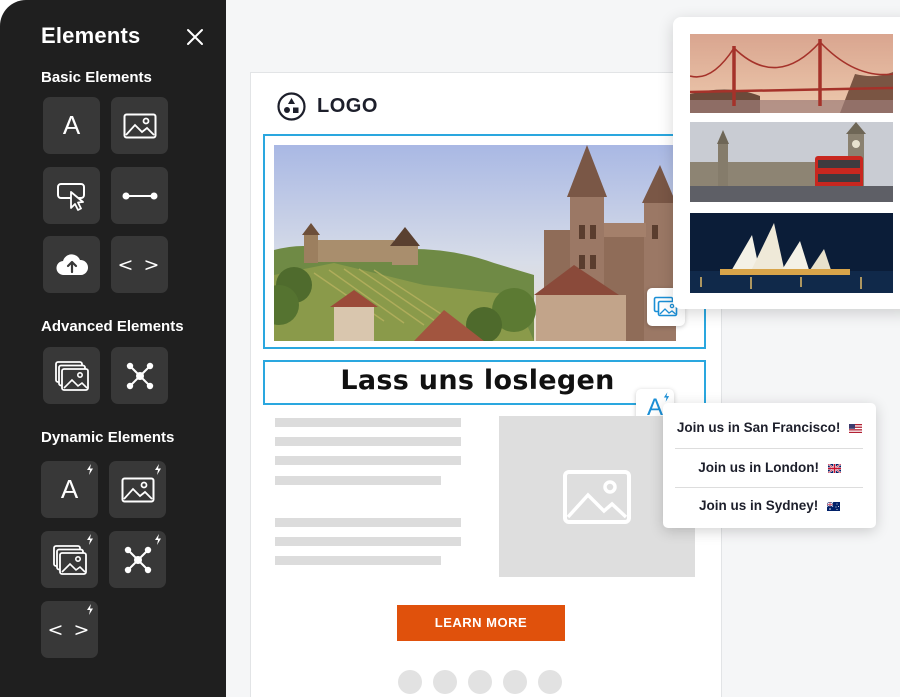 The width and height of the screenshot is (900, 697). I want to click on text-variant-san-francisco: Join us in San Francisco!, so click(769, 427).